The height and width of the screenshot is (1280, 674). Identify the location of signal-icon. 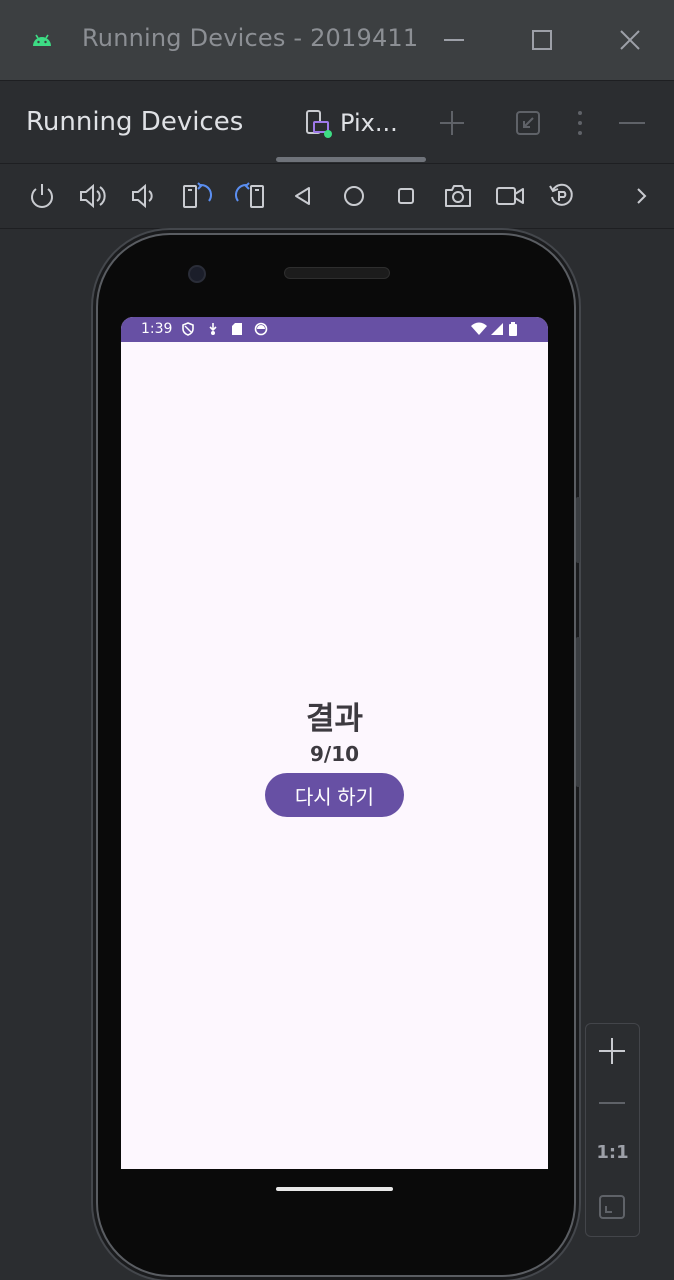
(497, 329).